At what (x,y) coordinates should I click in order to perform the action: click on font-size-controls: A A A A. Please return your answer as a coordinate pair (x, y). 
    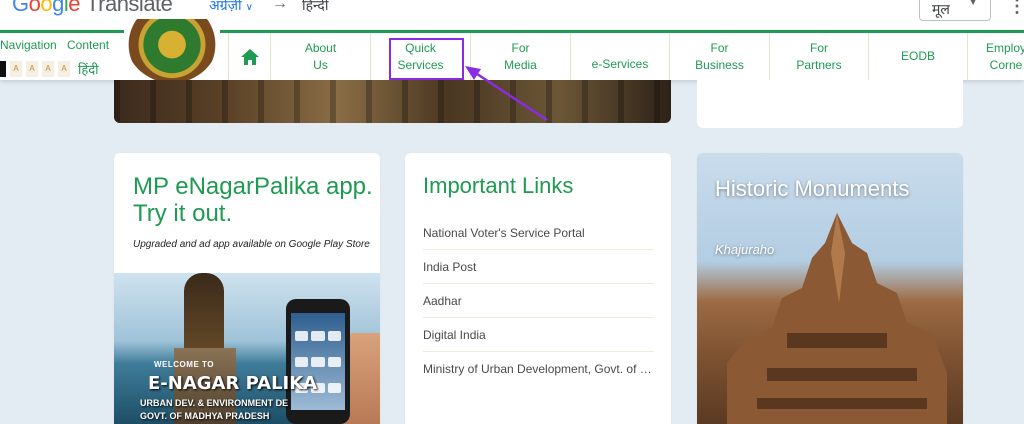
    Looking at the image, I should click on (37, 69).